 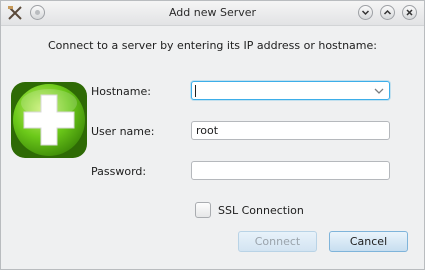 I want to click on close-button, so click(x=409, y=12).